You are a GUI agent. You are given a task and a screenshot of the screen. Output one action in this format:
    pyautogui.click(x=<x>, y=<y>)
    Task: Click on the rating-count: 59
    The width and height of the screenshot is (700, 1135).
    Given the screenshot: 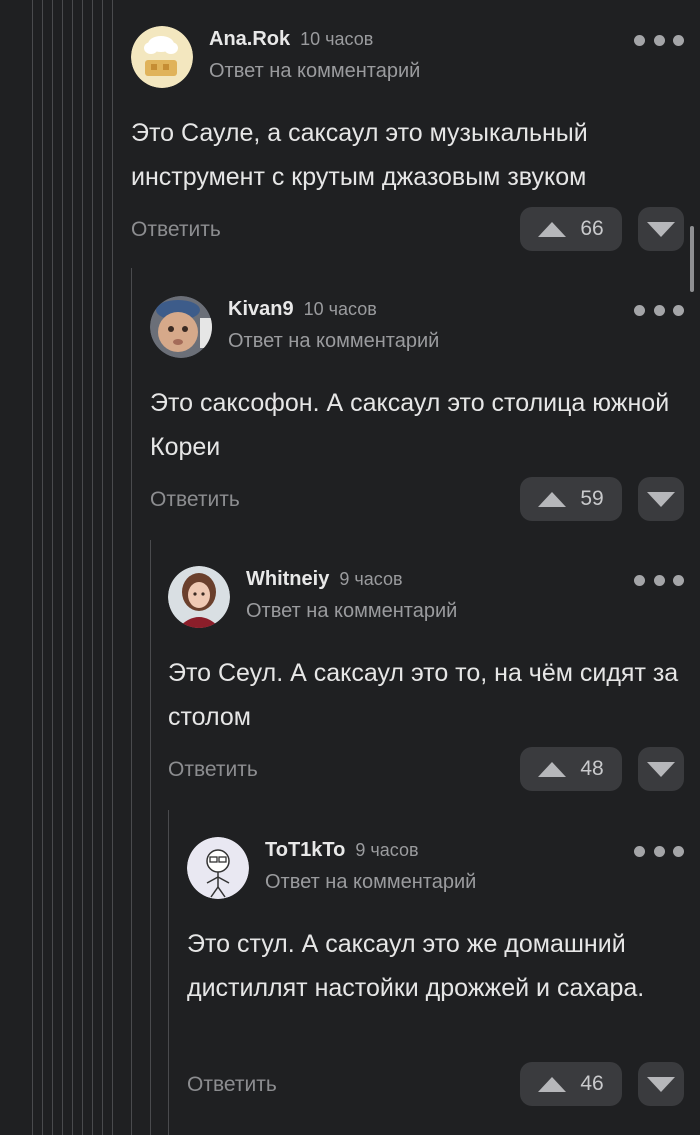 What is the action you would take?
    pyautogui.click(x=592, y=498)
    